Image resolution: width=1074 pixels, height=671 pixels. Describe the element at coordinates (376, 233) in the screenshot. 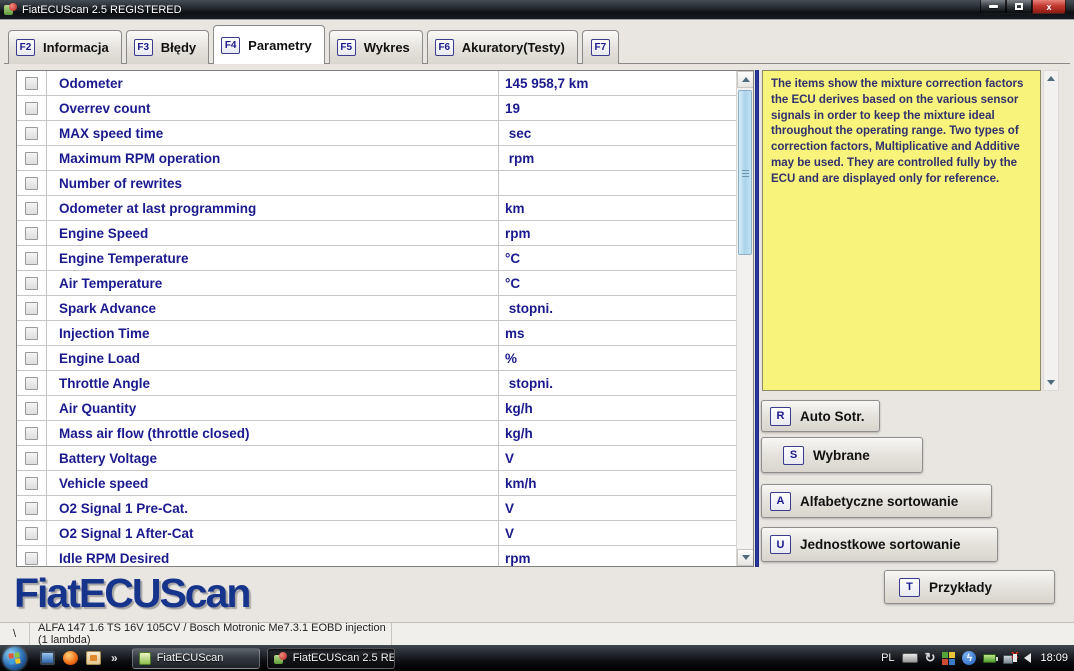

I see `table-row: Engine Speed rpm` at that location.